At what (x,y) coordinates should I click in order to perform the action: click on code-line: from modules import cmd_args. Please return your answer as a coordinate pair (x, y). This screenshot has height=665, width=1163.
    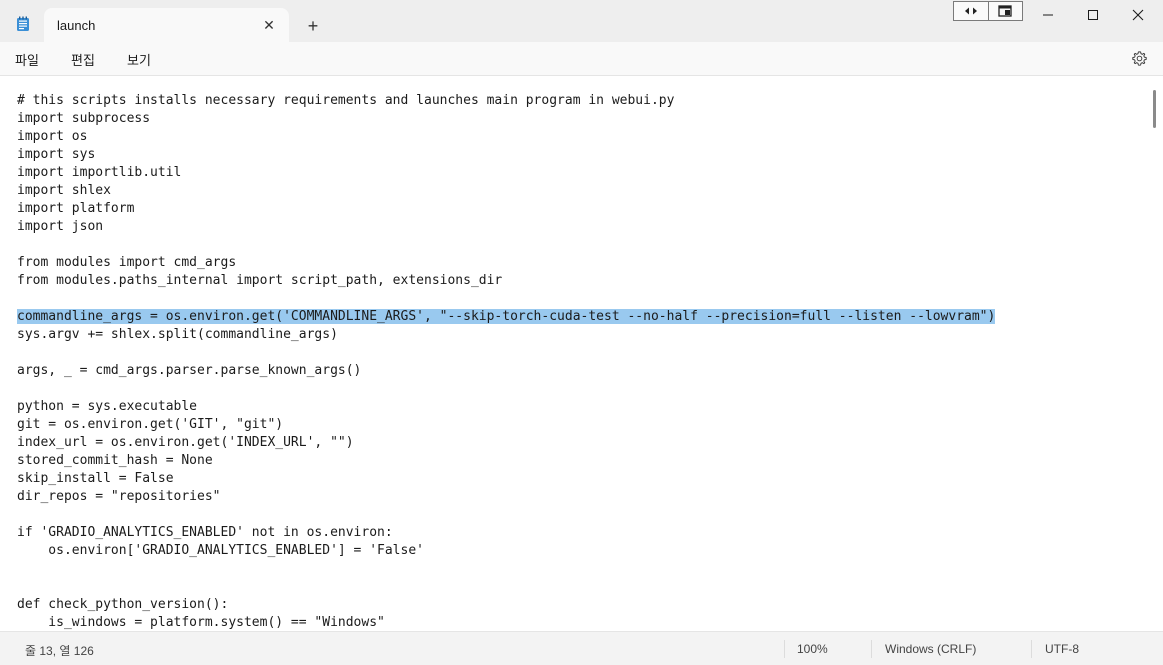
    Looking at the image, I should click on (506, 263).